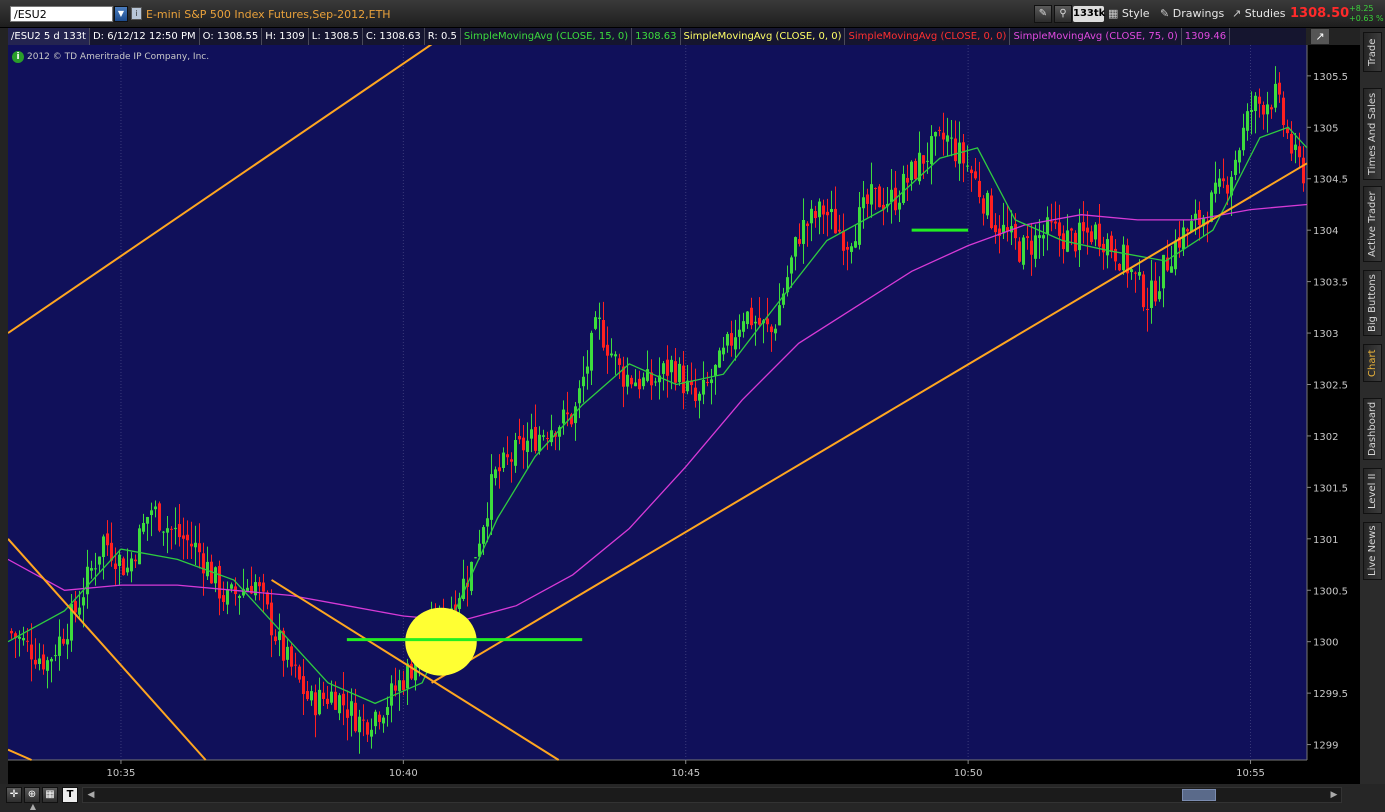  What do you see at coordinates (1372, 551) in the screenshot?
I see `tab-live-news: Live News` at bounding box center [1372, 551].